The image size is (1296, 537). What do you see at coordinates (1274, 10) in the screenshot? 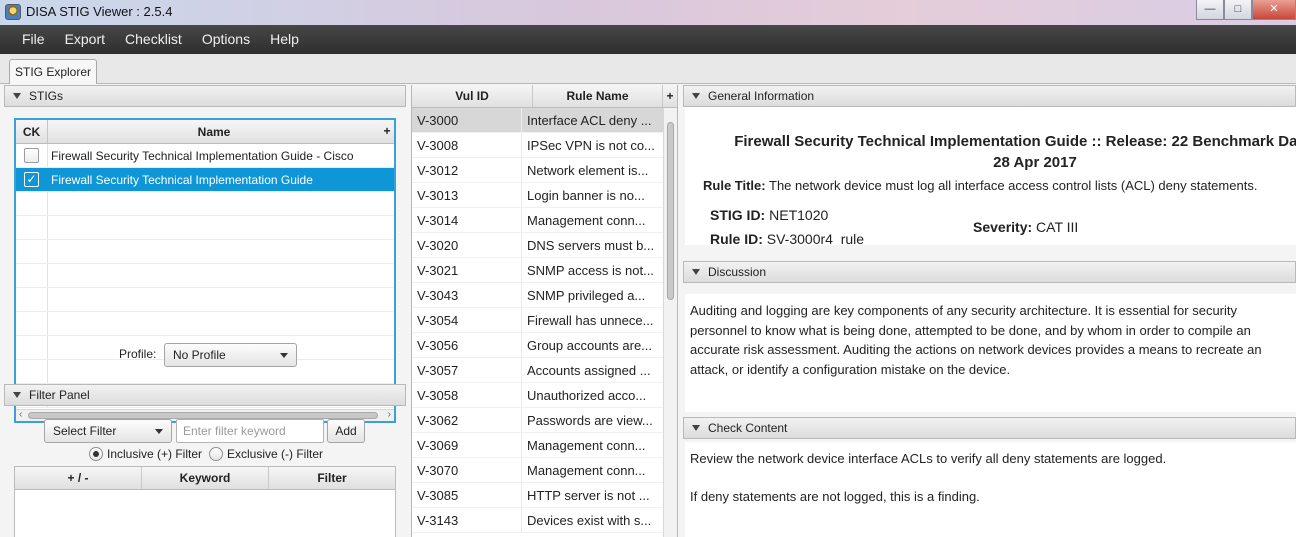
I see `close-icon: ✕` at bounding box center [1274, 10].